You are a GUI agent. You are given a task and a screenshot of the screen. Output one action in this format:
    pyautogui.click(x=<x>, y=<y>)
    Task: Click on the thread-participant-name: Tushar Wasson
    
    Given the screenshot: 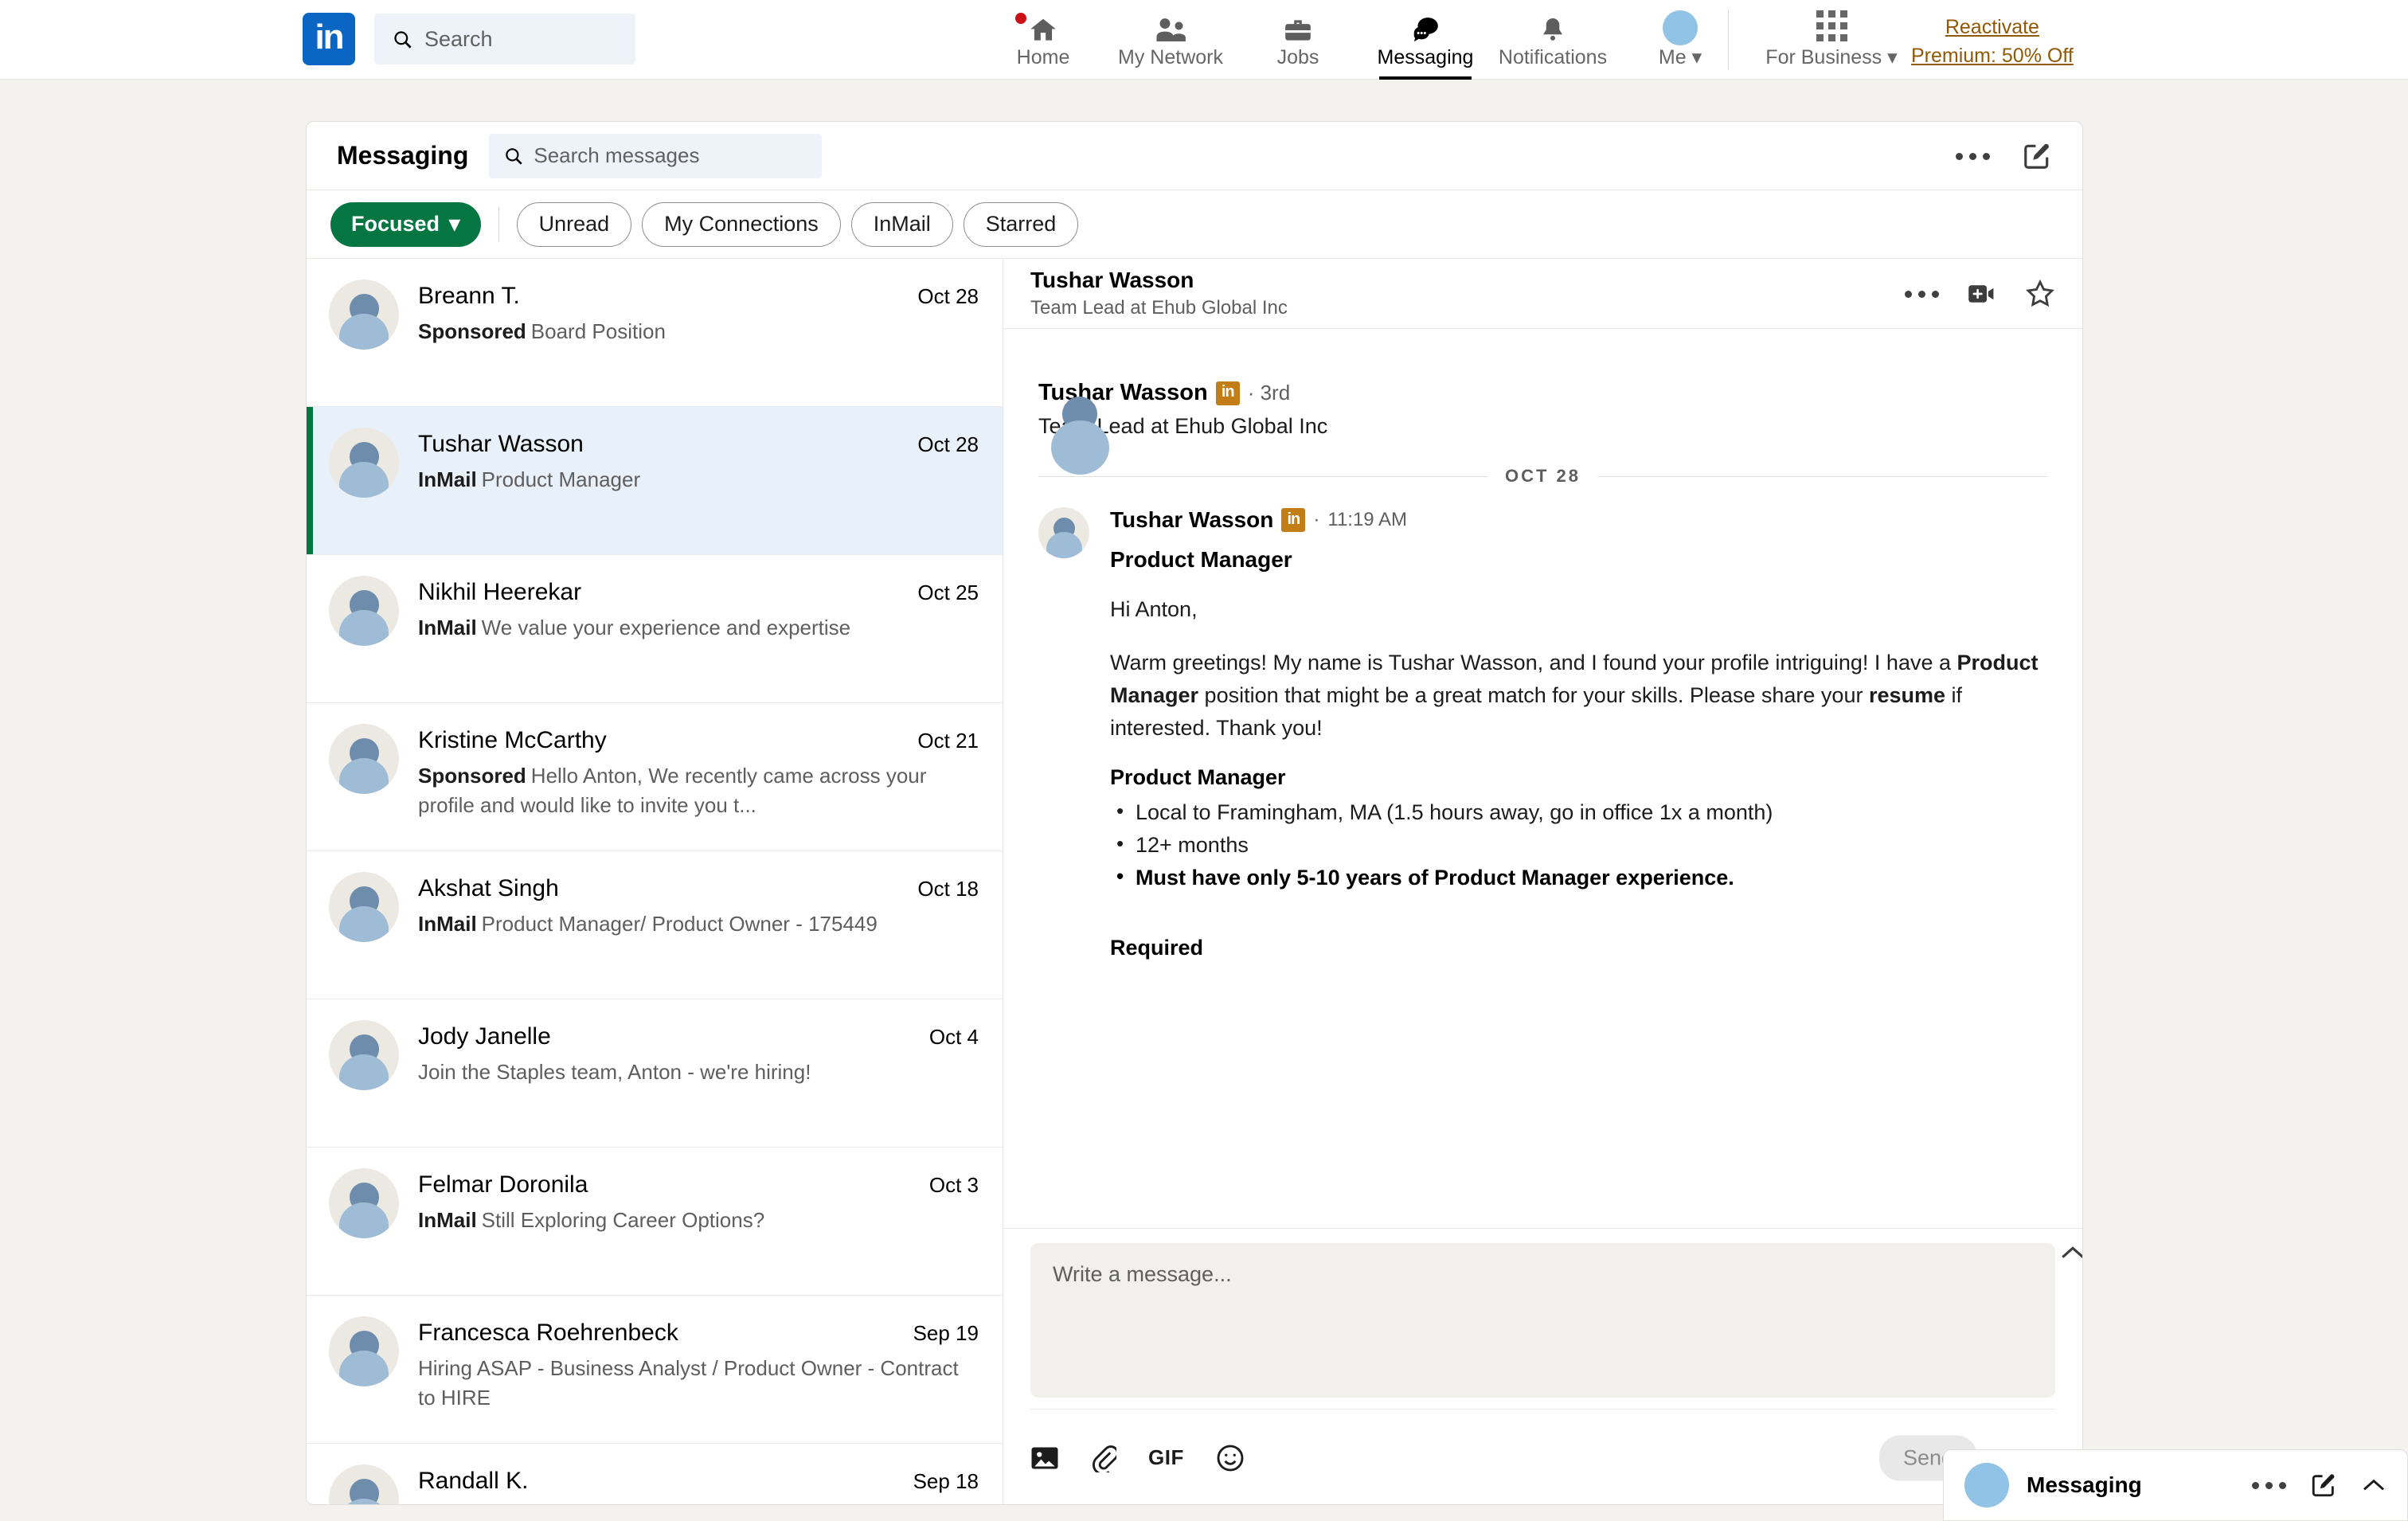 What is the action you would take?
    pyautogui.click(x=1112, y=279)
    